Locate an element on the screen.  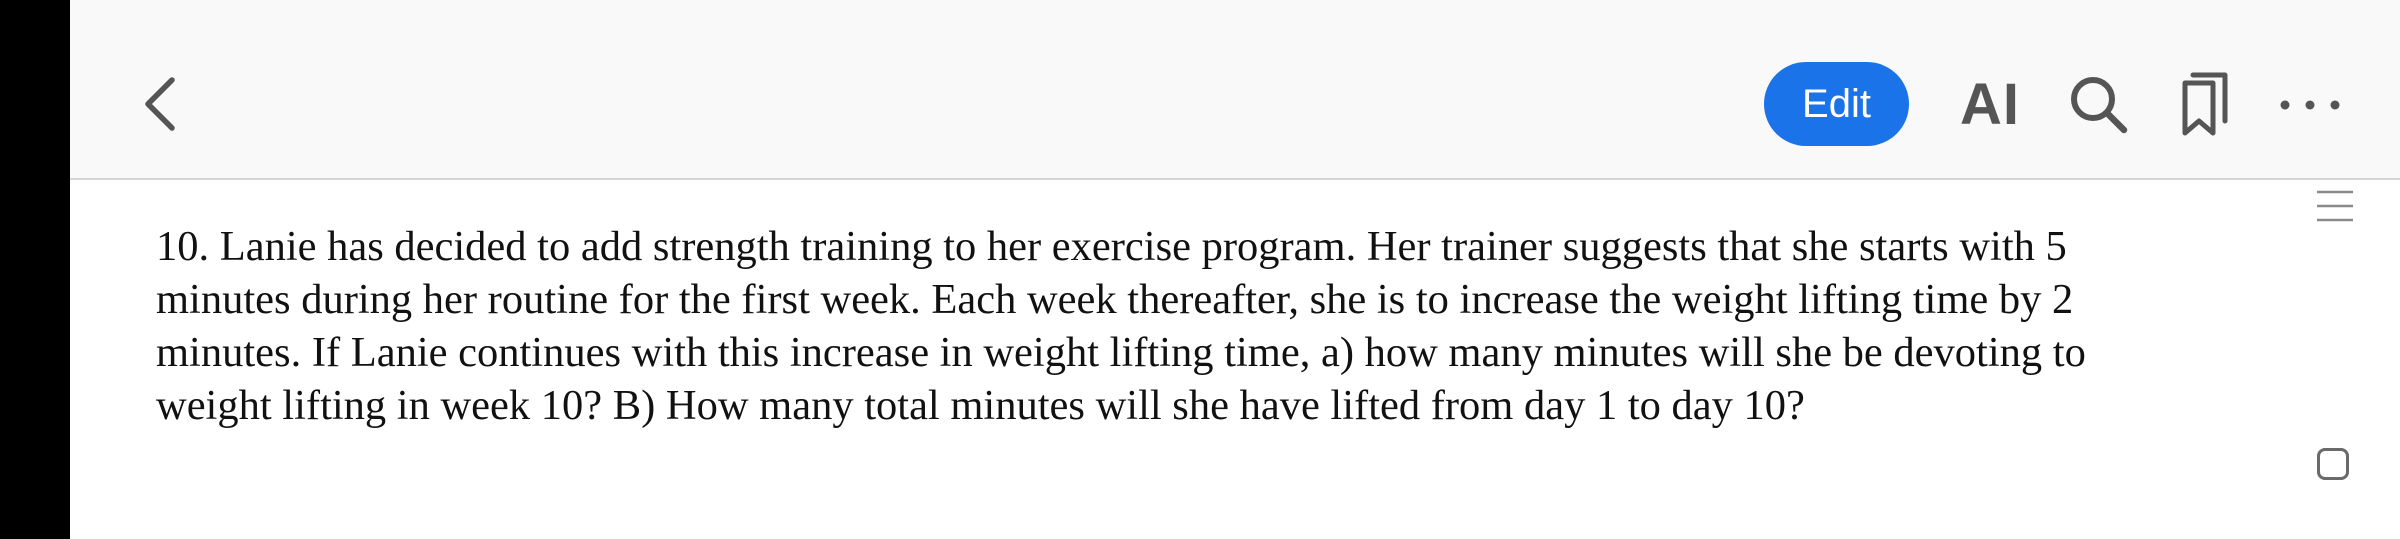
more-horizontal-icon is located at coordinates (2310, 105).